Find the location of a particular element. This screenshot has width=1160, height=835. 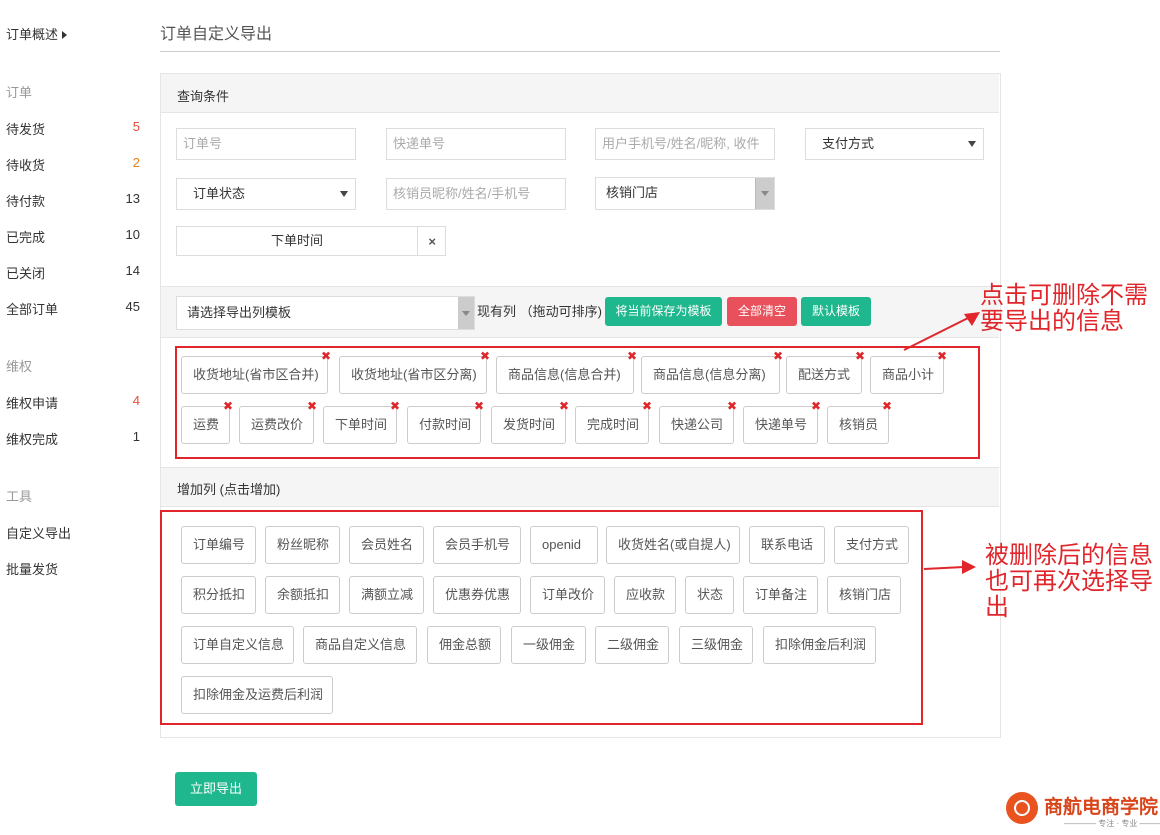

sidebar-item-count: 13 is located at coordinates (132, 198).